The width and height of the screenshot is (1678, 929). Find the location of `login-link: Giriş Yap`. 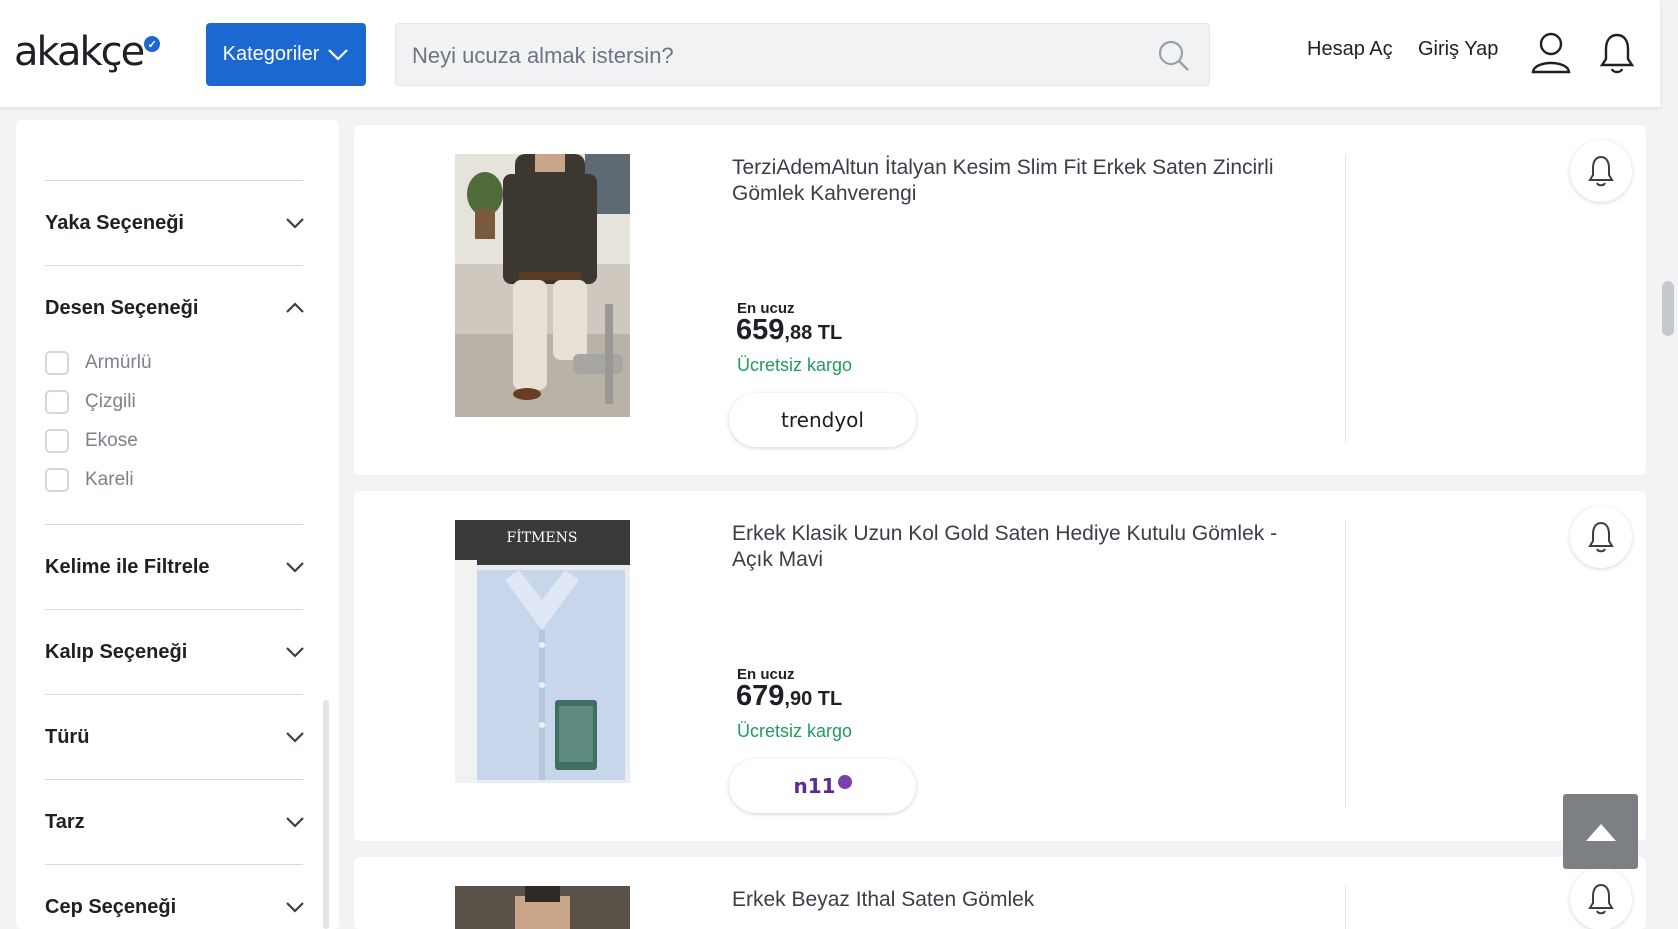

login-link: Giriş Yap is located at coordinates (1458, 49).